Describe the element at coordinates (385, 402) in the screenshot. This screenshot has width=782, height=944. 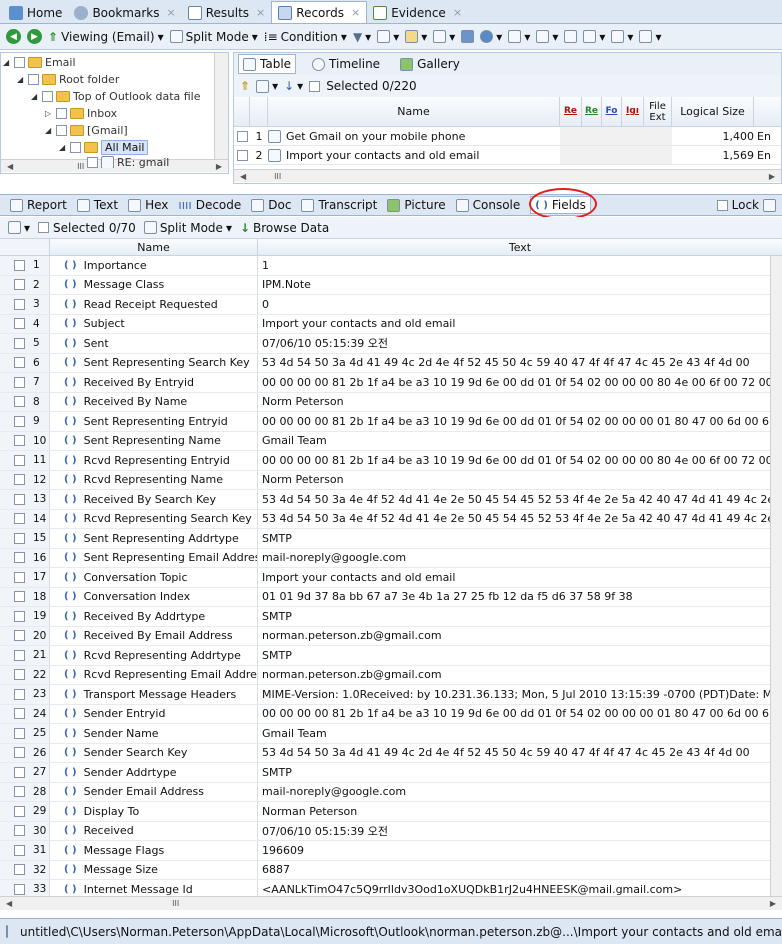
I see `field-row: 8 ( ) Received By Name Norm Peterson` at that location.